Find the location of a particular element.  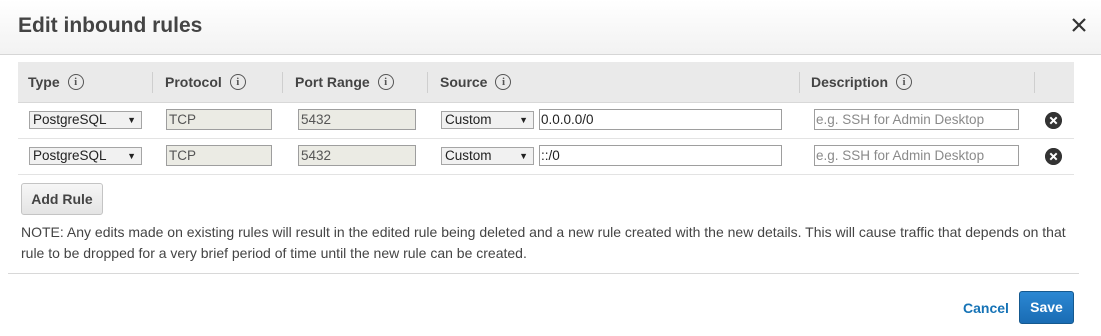

port-range-header: Port Range i is located at coordinates (344, 82).